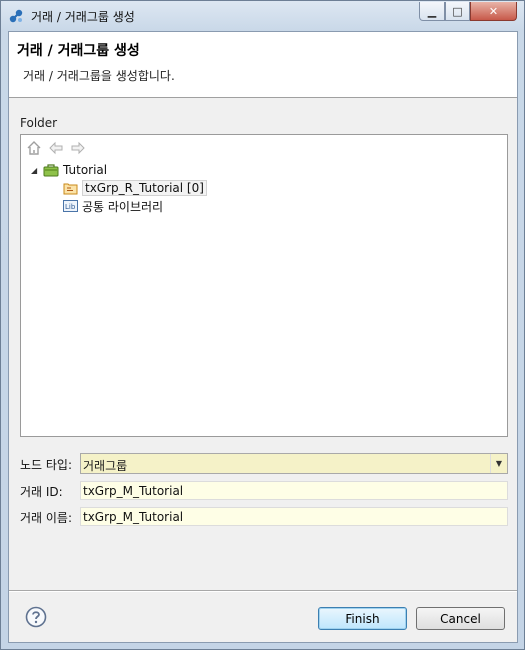 This screenshot has width=525, height=650. I want to click on svg-text: Lib, so click(70, 207).